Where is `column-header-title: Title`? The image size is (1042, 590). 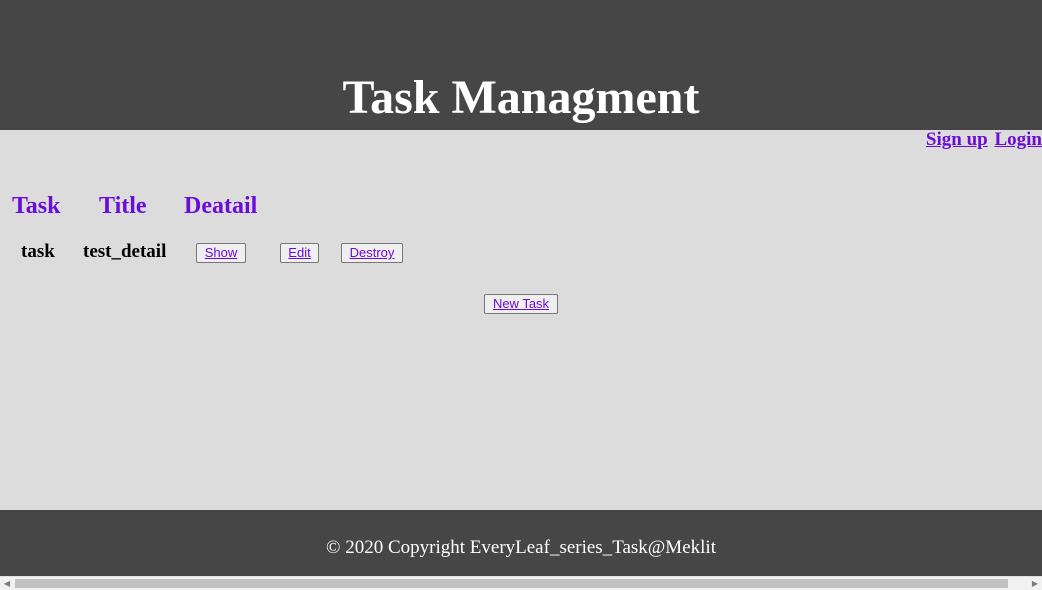 column-header-title: Title is located at coordinates (123, 206).